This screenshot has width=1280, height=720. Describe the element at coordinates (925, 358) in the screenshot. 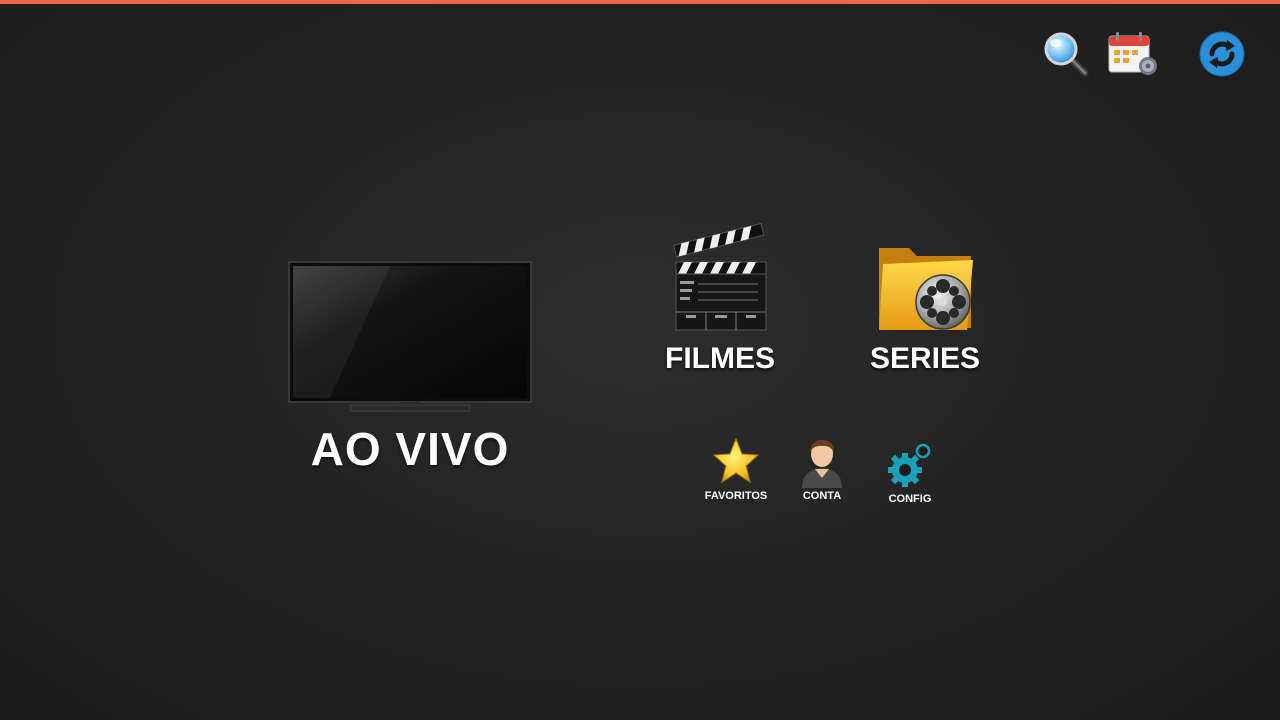

I see `series-label: SERIES` at that location.